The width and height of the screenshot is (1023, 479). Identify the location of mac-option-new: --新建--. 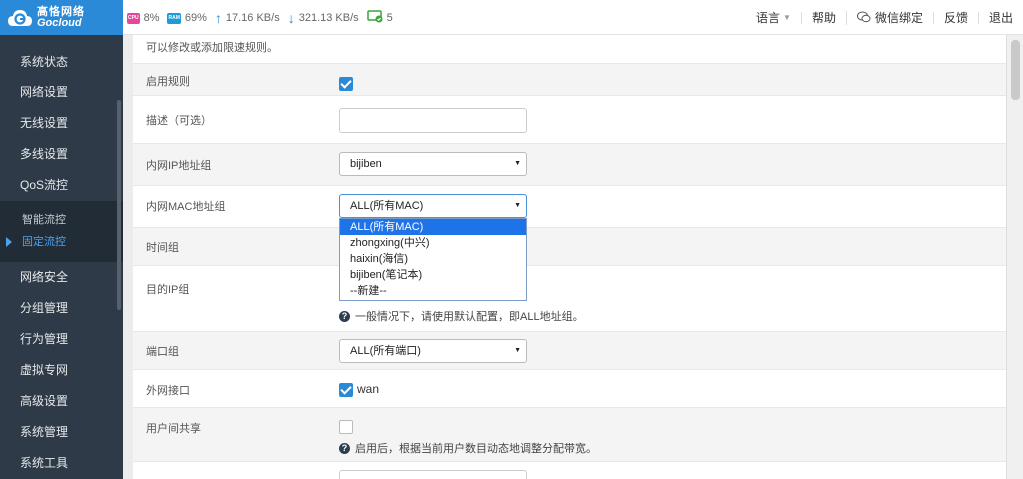
(433, 291).